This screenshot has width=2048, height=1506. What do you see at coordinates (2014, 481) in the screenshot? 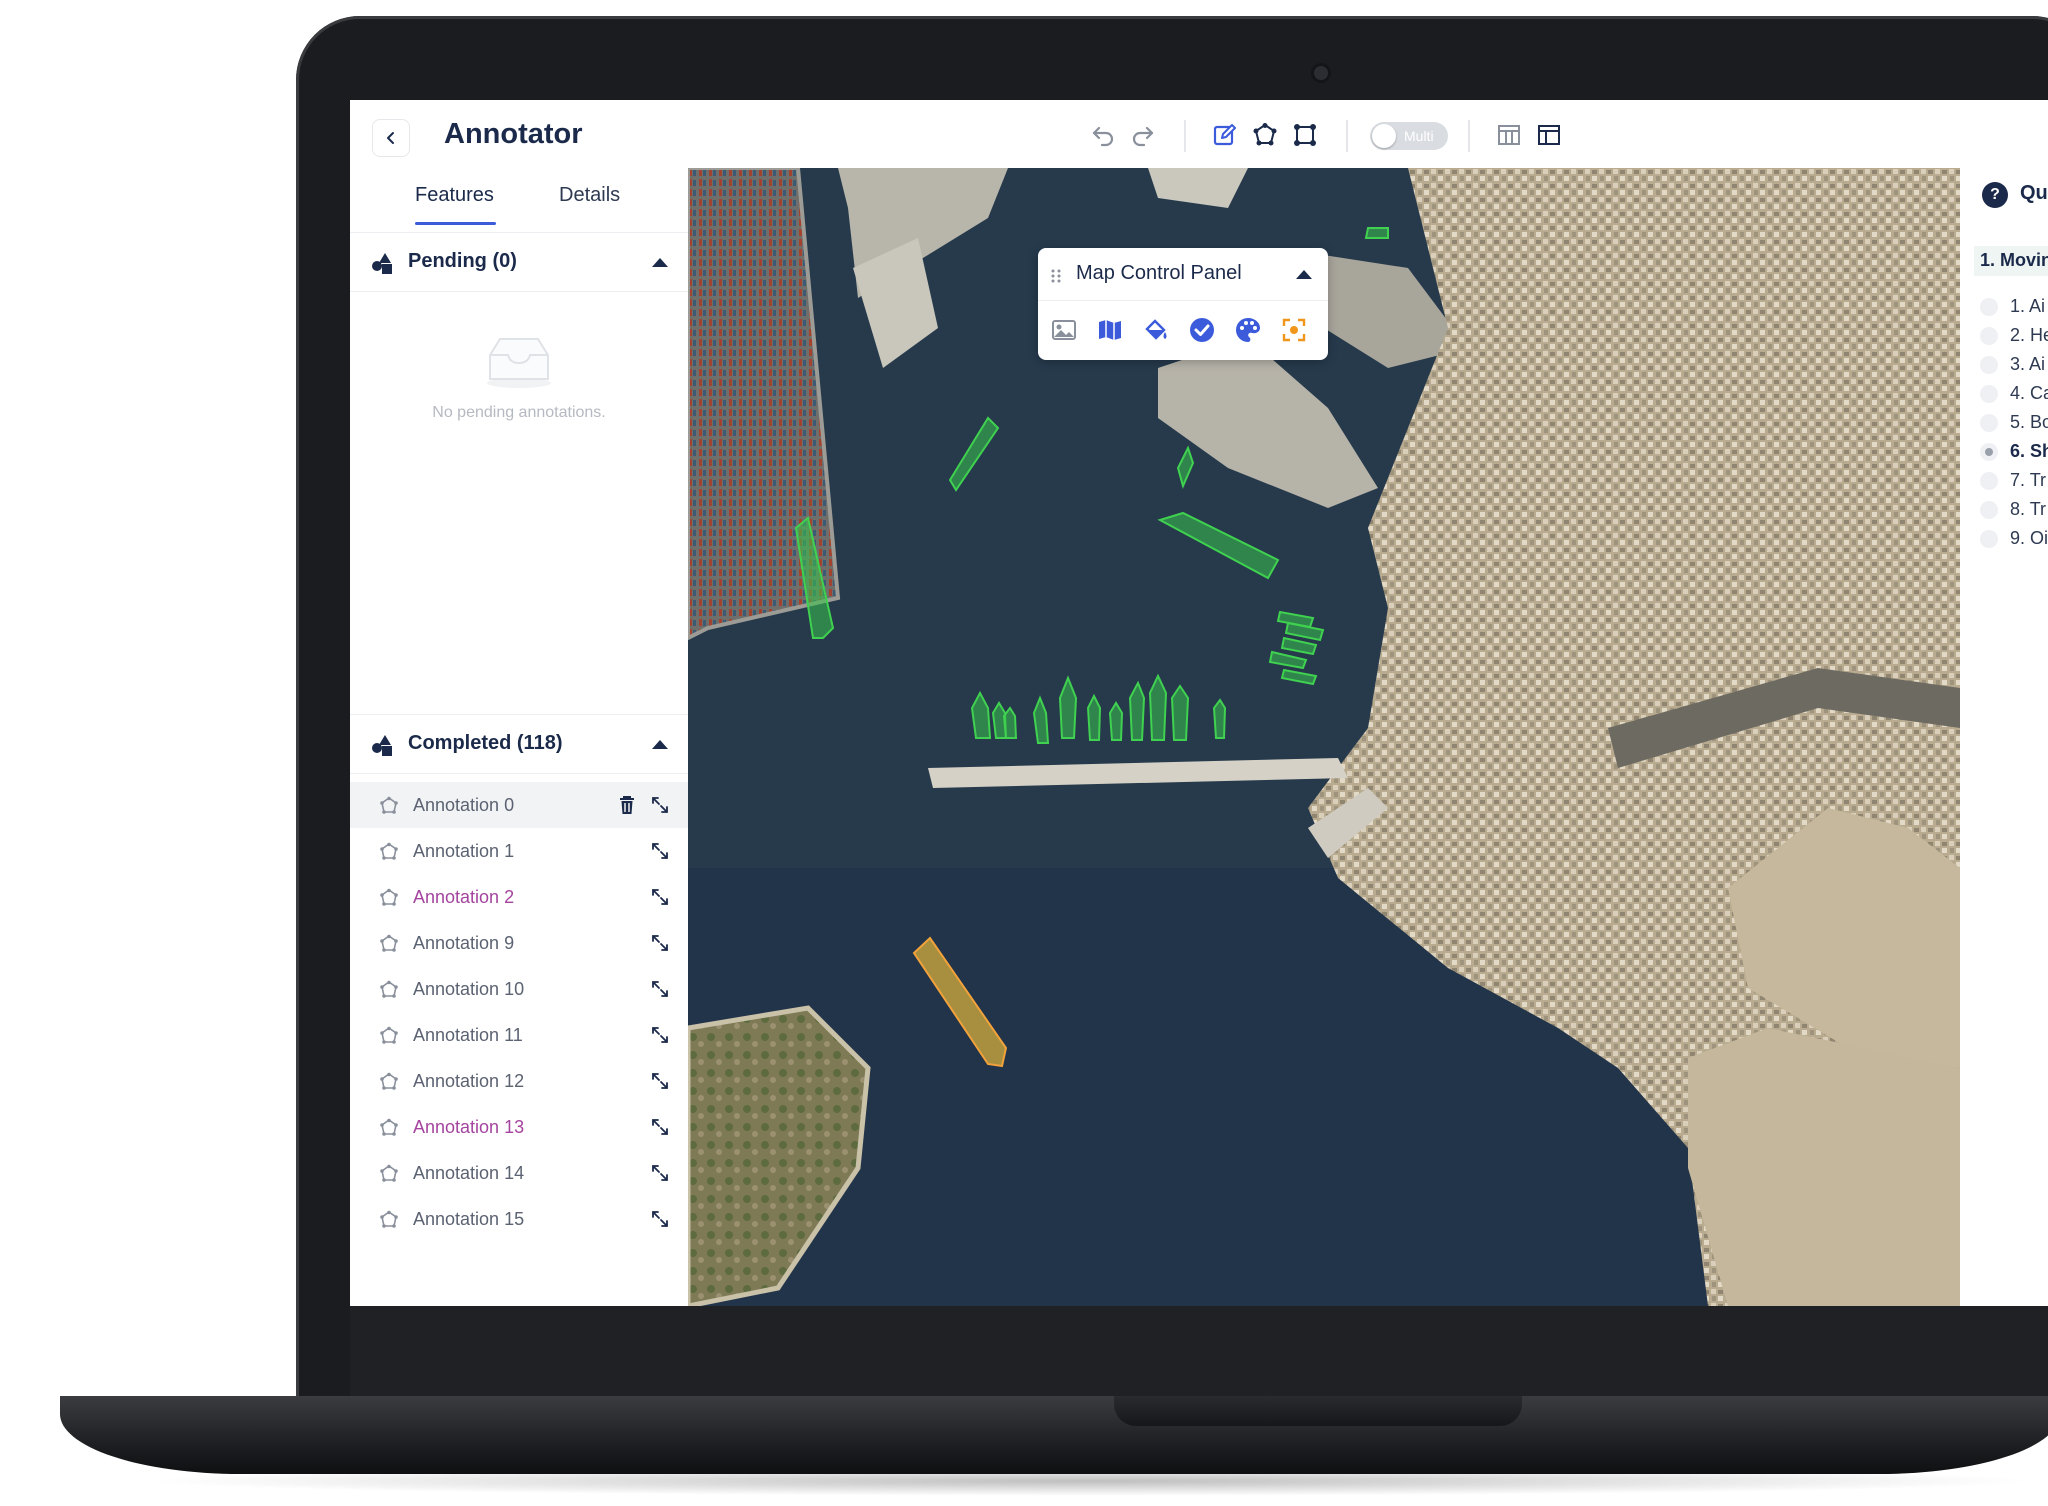
I see `category-item: 7. Tr` at bounding box center [2014, 481].